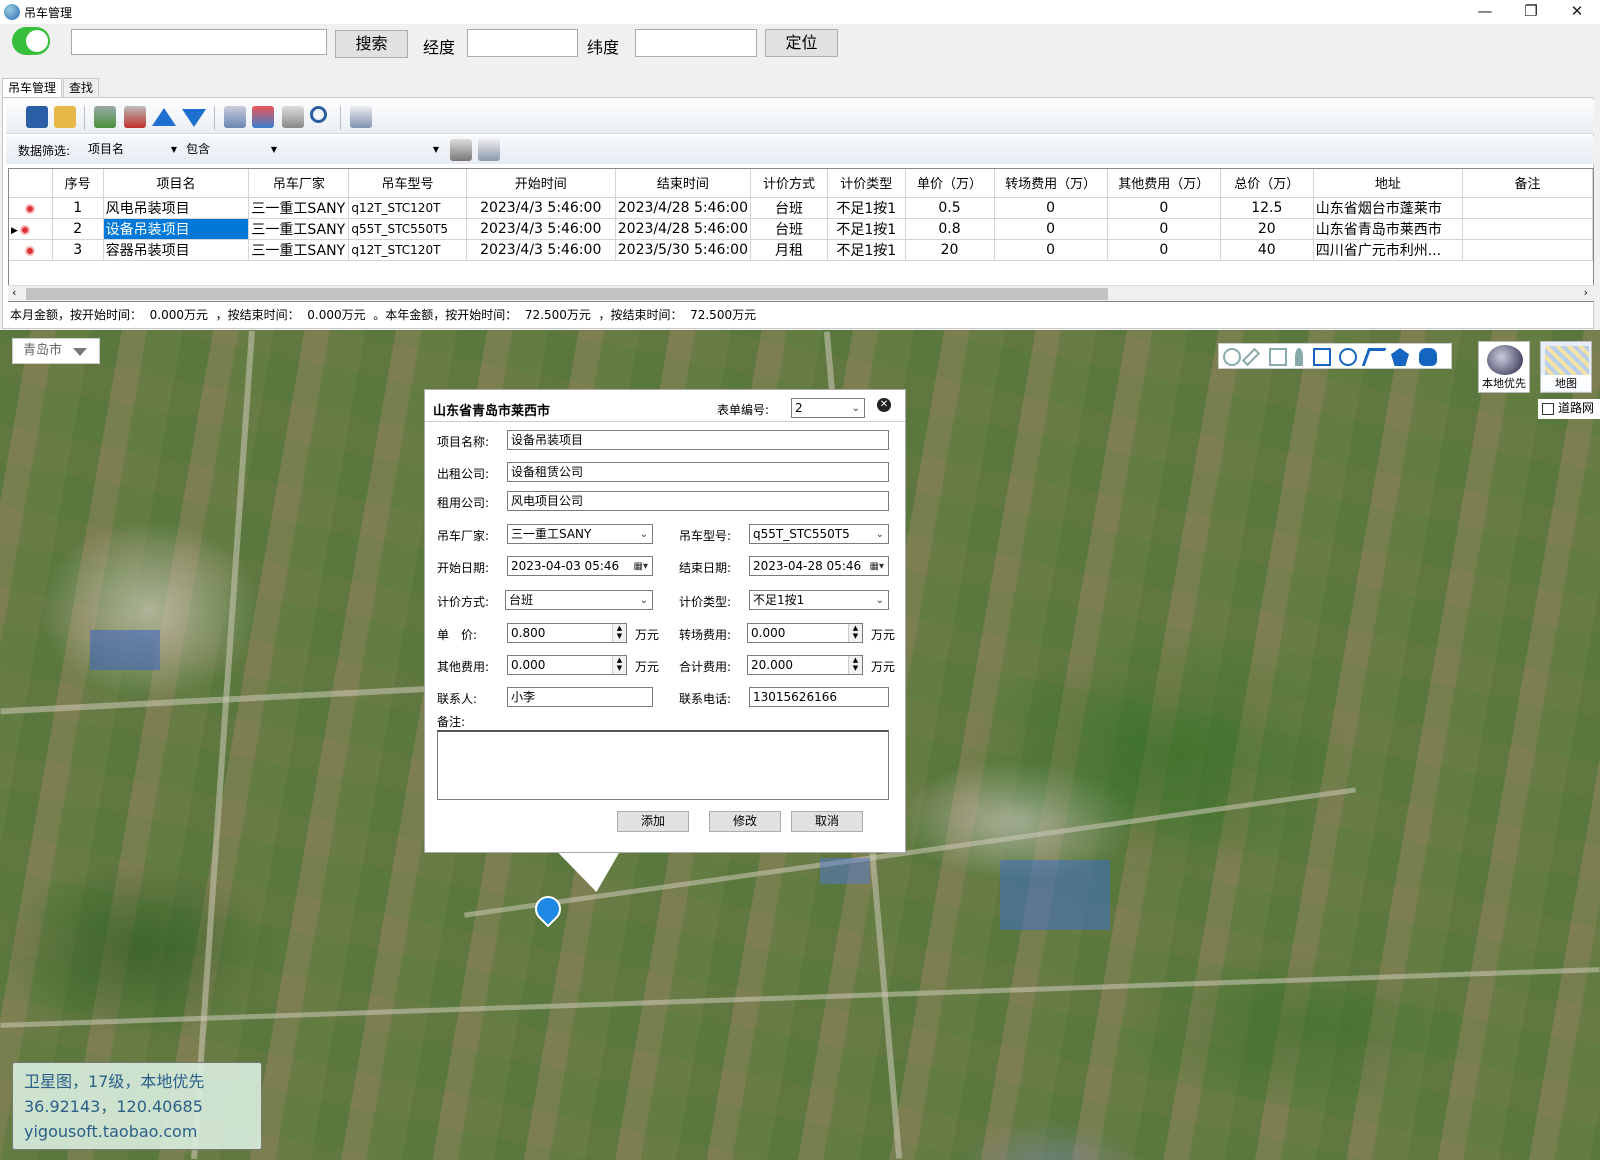  I want to click on horizontal-scrollbar: ‹ ›, so click(801, 293).